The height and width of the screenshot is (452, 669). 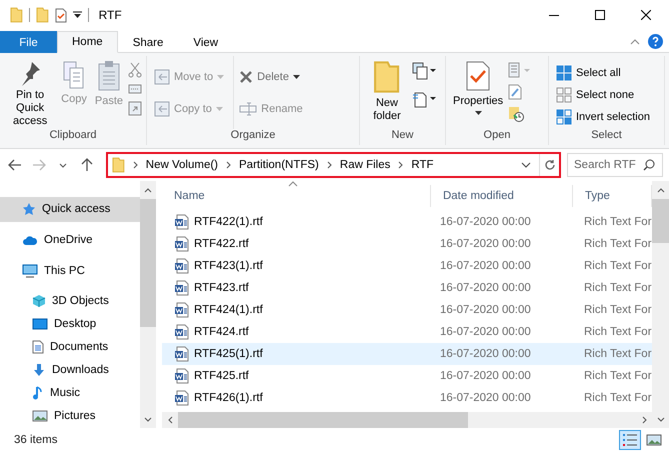 I want to click on copy-icon, so click(x=162, y=109).